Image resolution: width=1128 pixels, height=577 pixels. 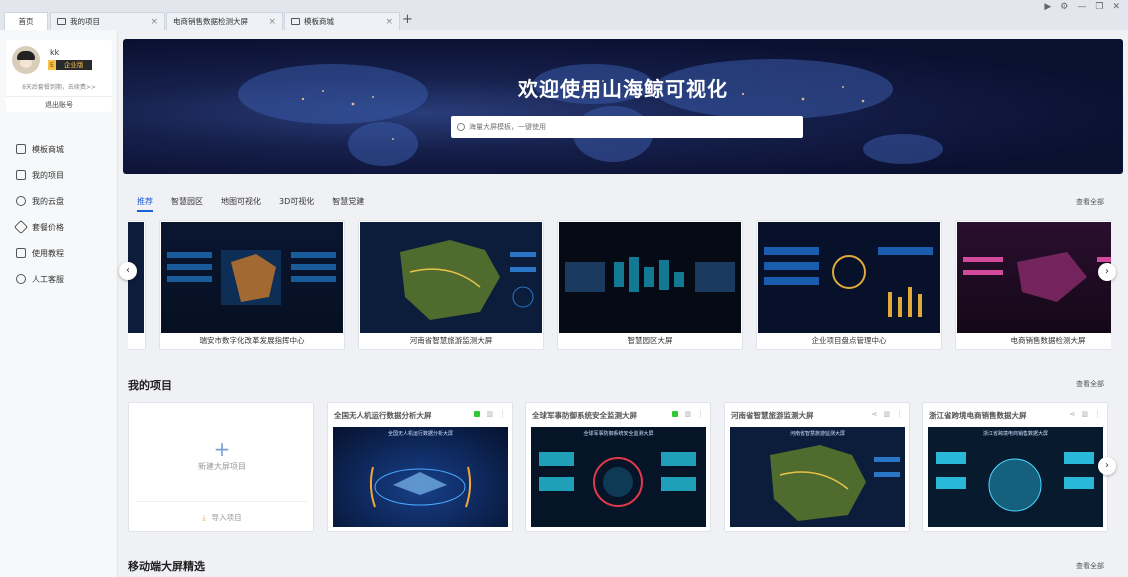 What do you see at coordinates (1015, 434) in the screenshot?
I see `thumbnail-title: 浙江省跨境电商销售数据大屏` at bounding box center [1015, 434].